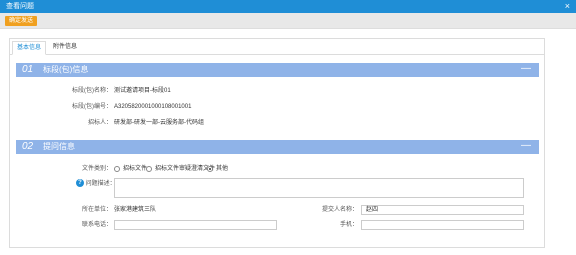  Describe the element at coordinates (442, 225) in the screenshot. I see `mobile-input` at that location.